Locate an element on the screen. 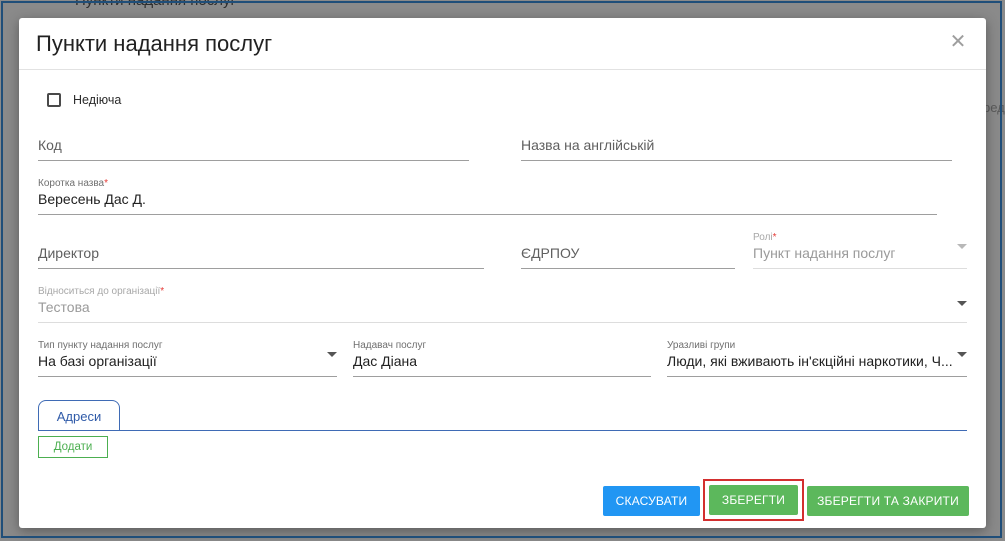 The height and width of the screenshot is (541, 1005). roles-select: Ролі* Пункт надання послуг is located at coordinates (860, 250).